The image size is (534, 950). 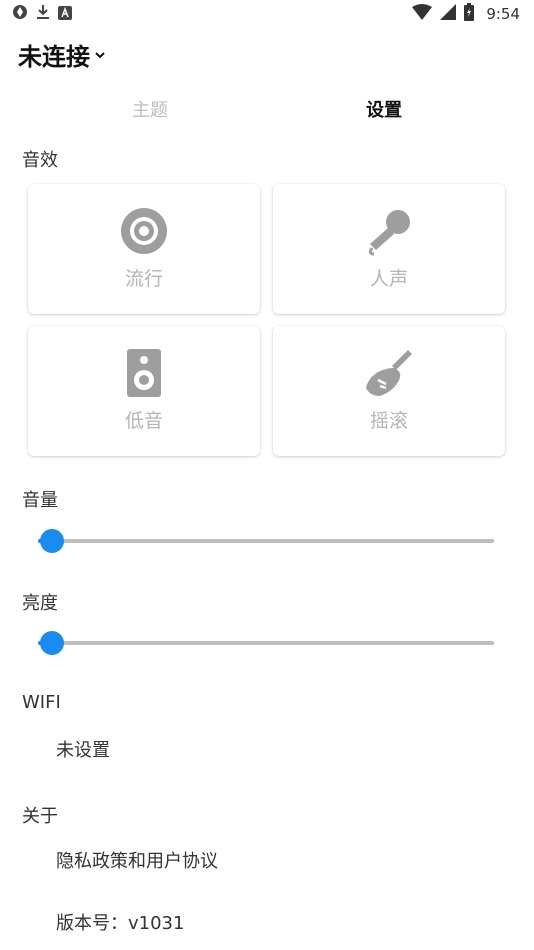 I want to click on brightness-slider, so click(x=261, y=643).